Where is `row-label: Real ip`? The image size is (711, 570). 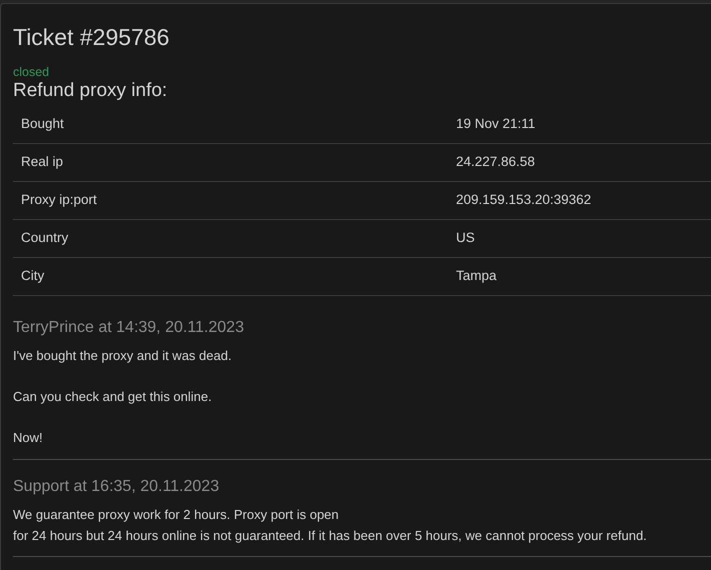
row-label: Real ip is located at coordinates (42, 162).